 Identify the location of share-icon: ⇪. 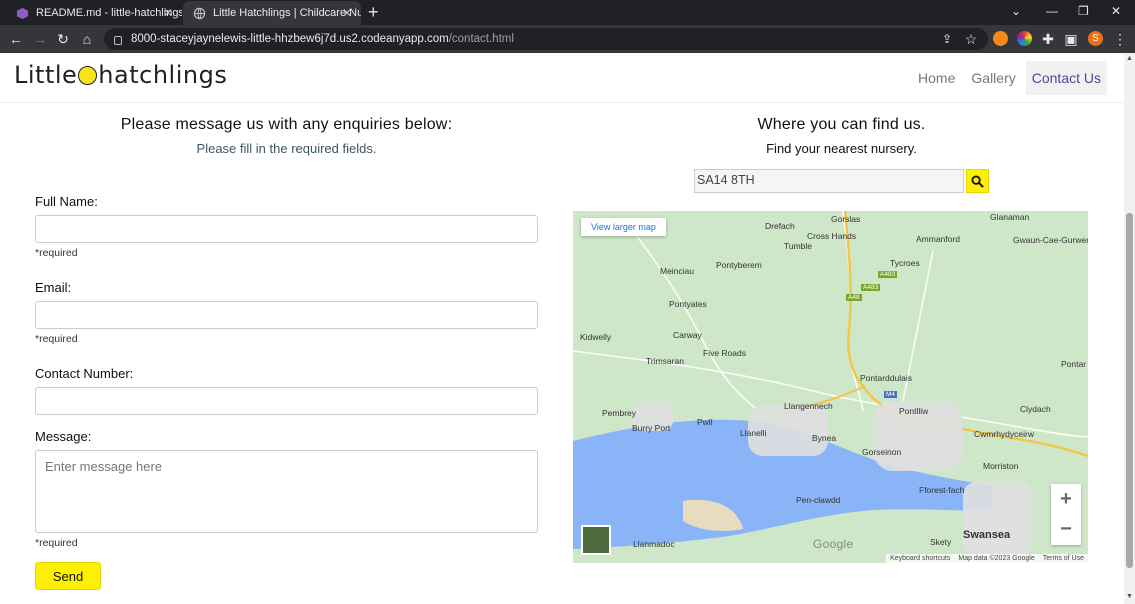
(947, 39).